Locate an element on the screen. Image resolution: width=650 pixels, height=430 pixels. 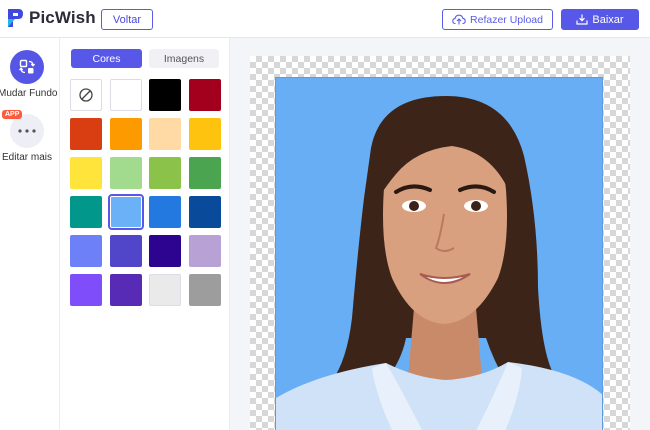
no-color-icon is located at coordinates (86, 95).